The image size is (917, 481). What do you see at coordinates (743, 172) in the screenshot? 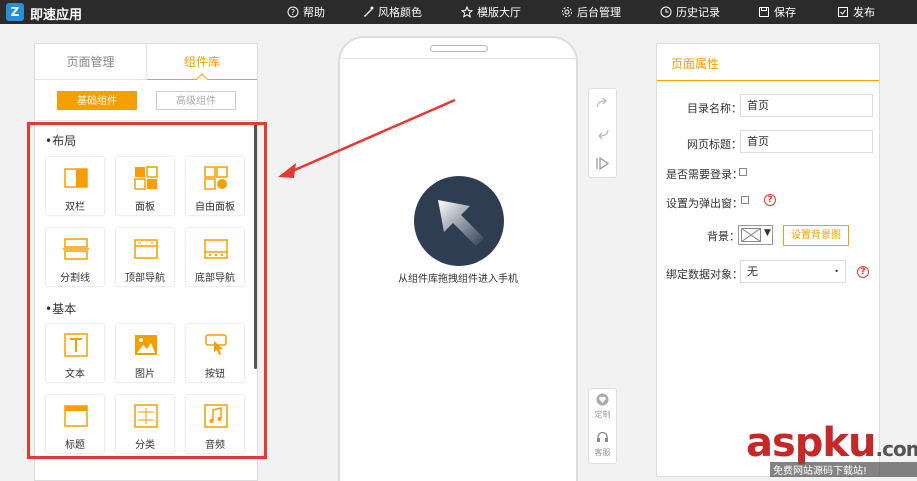
I see `need-login-checkbox` at bounding box center [743, 172].